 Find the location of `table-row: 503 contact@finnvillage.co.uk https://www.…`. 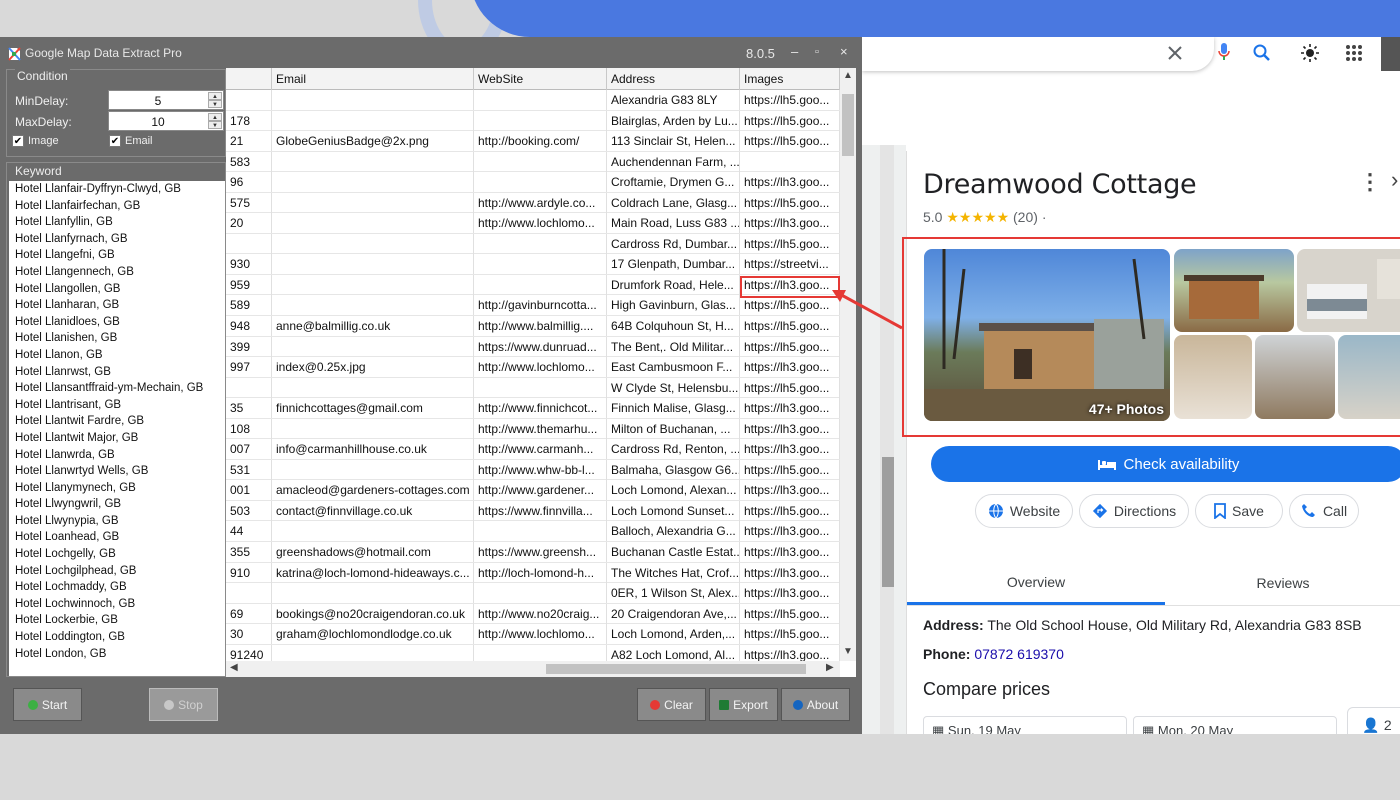

table-row: 503 contact@finnvillage.co.uk https://www.… is located at coordinates (533, 511).